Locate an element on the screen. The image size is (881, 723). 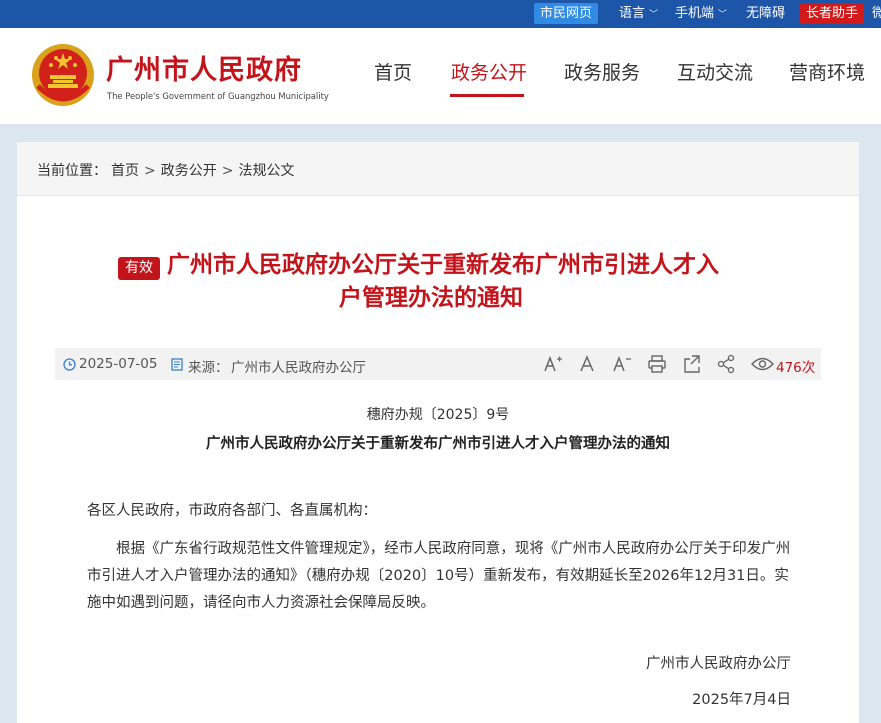
export-icon is located at coordinates (692, 364).